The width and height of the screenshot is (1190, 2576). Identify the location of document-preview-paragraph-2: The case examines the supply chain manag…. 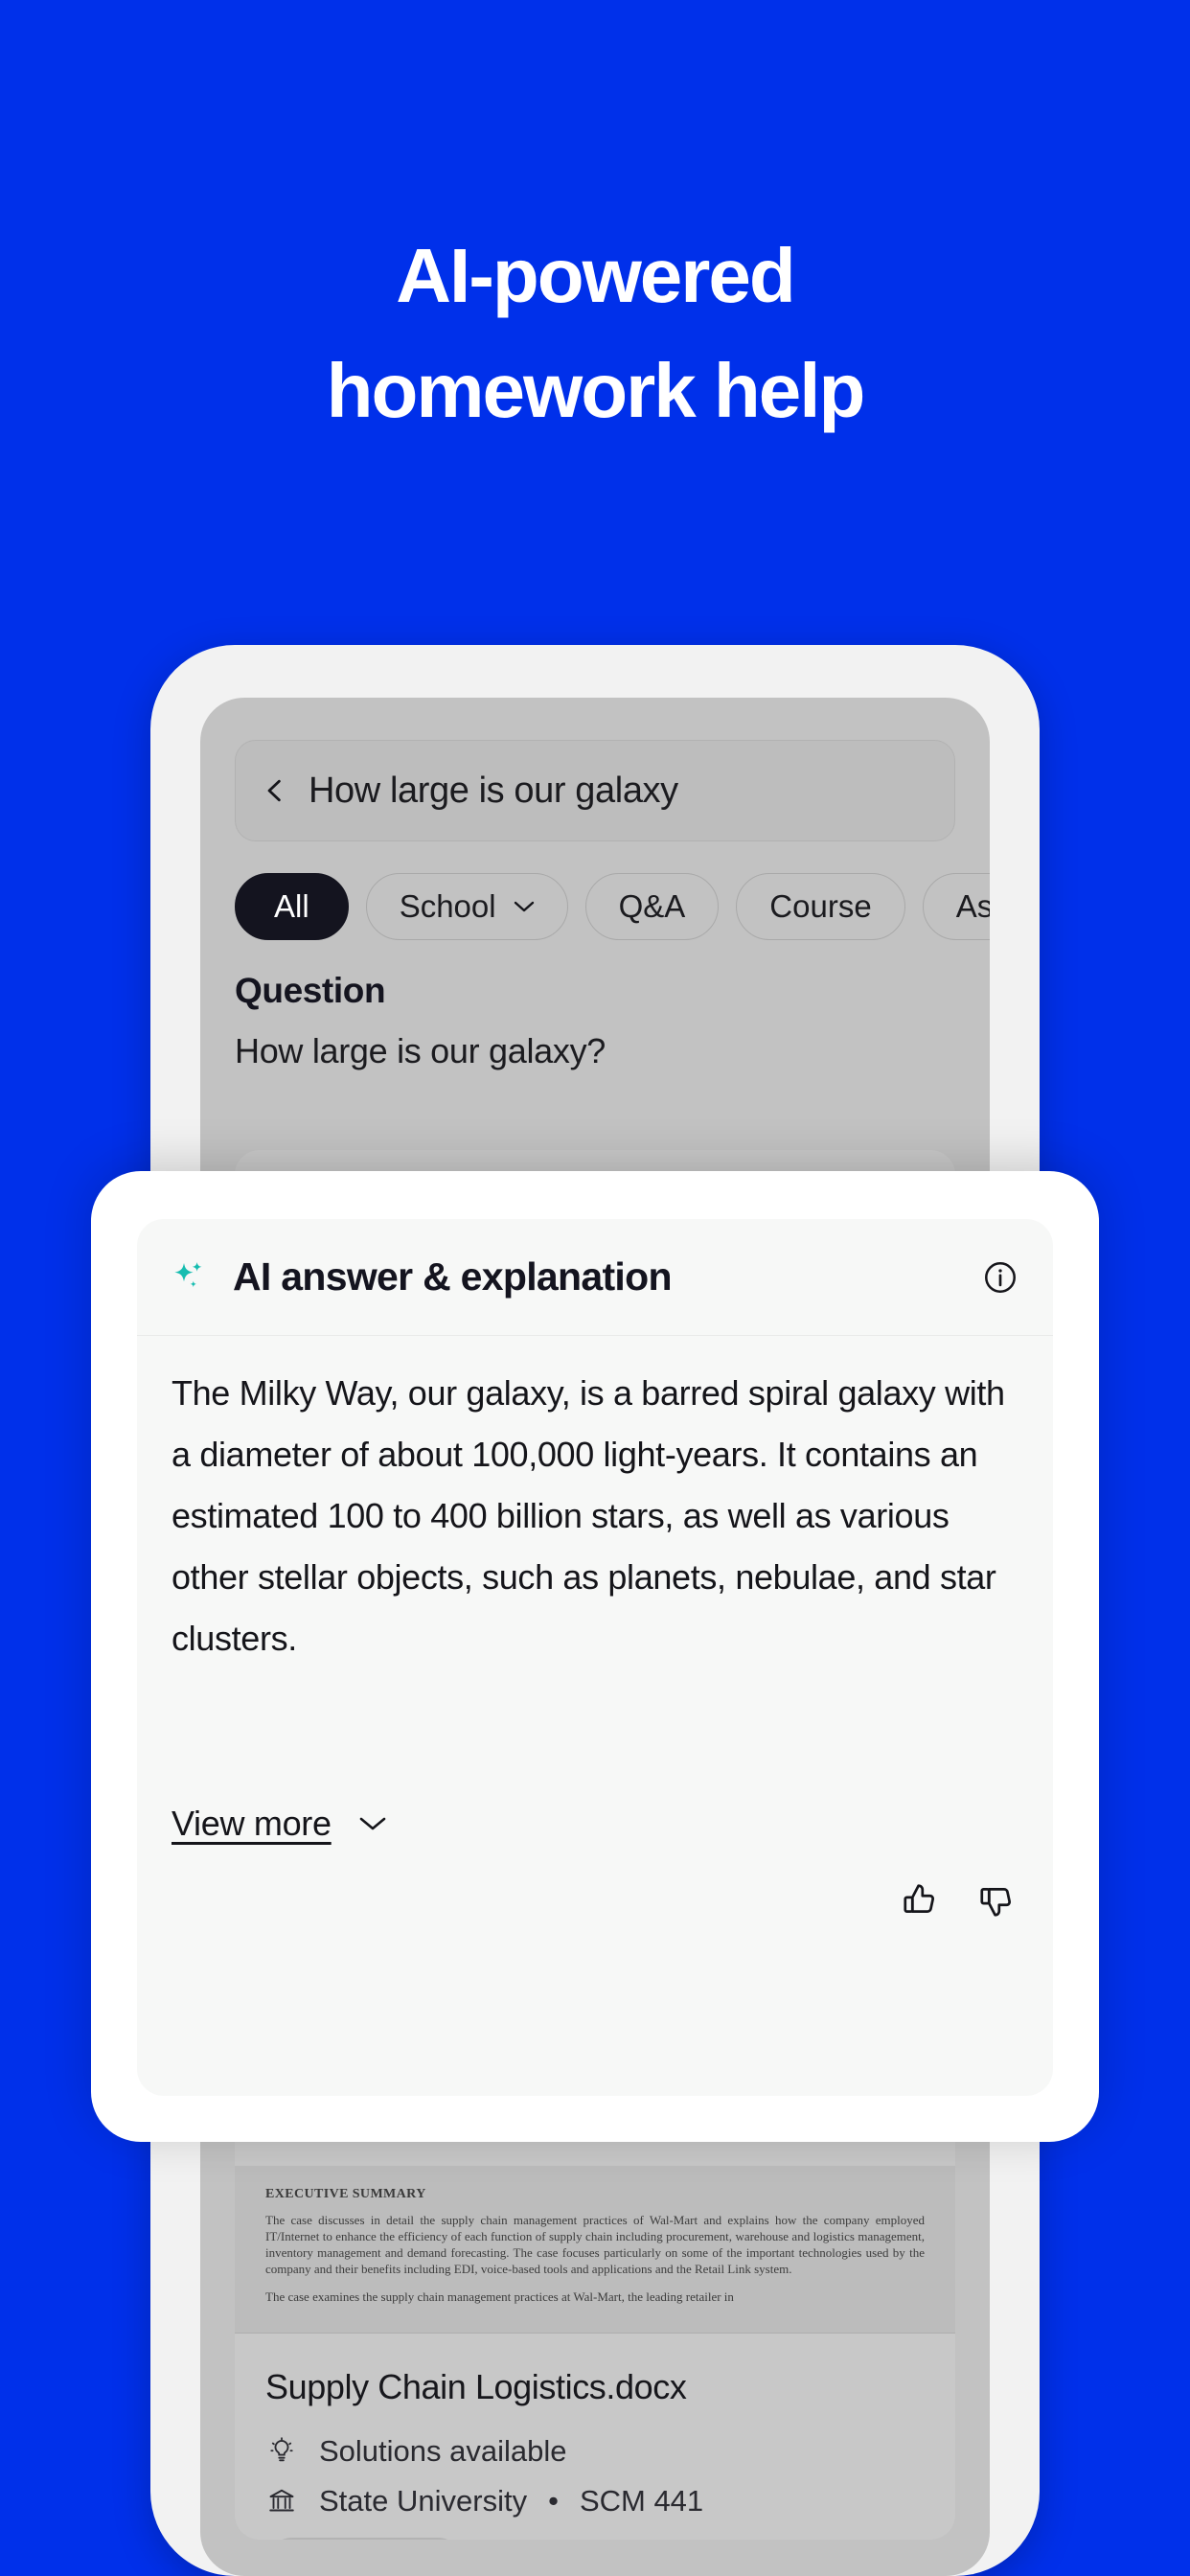
(500, 2296).